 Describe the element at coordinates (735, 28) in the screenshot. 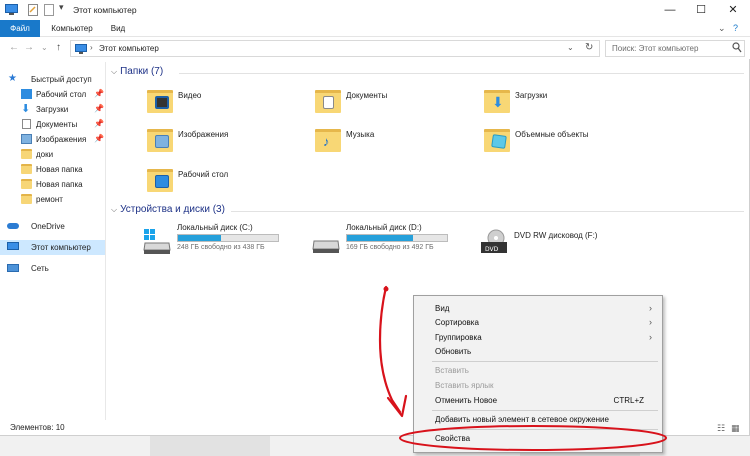

I see `help-icon: ?` at that location.